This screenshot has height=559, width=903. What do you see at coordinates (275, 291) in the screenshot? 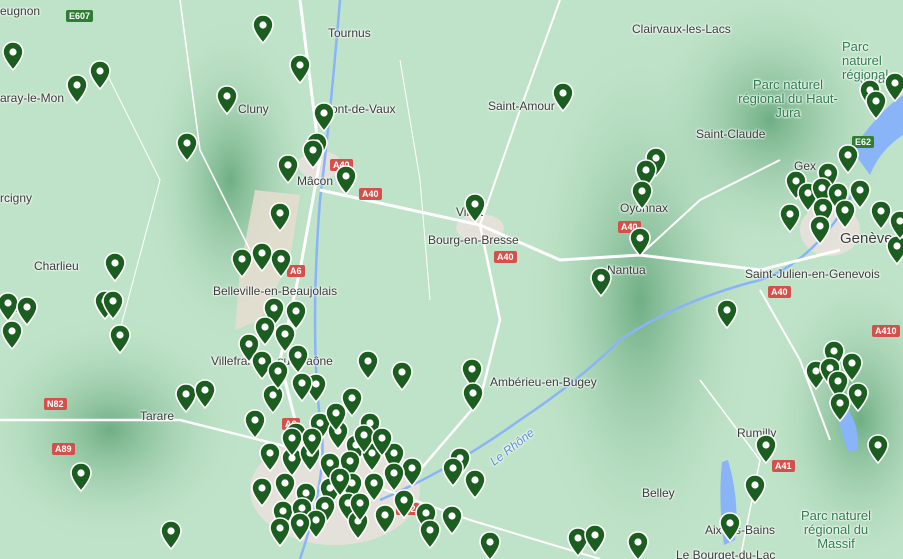
I see `place-label: Belleville-en-Beaujolais` at bounding box center [275, 291].